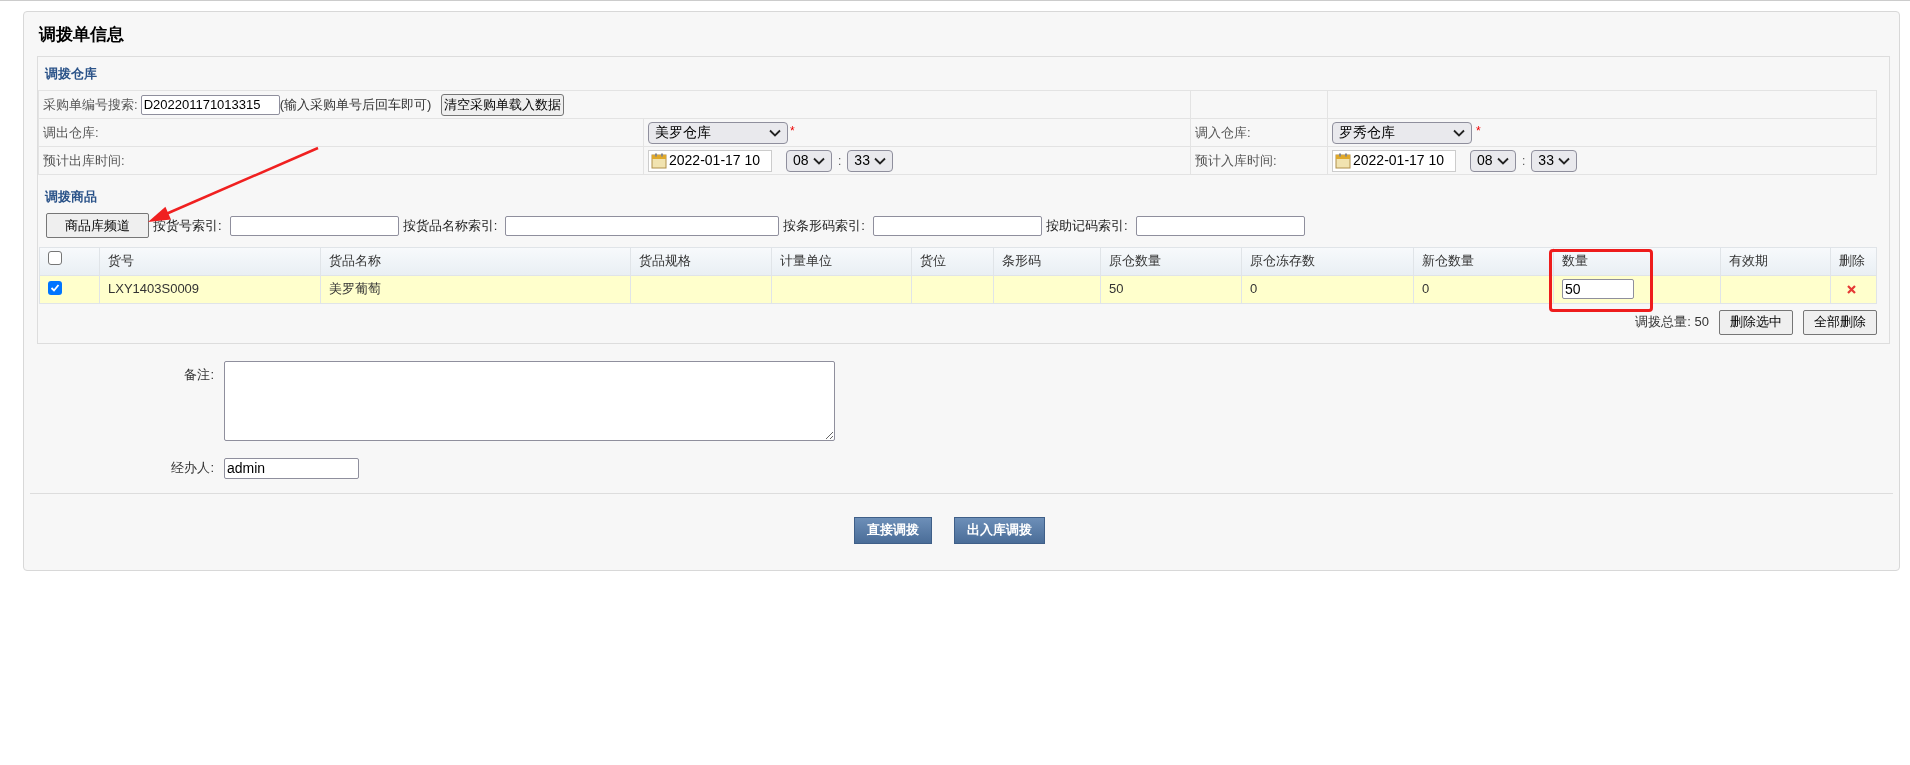 The height and width of the screenshot is (765, 1910). I want to click on table-cell: LXY1403S0009, so click(154, 289).